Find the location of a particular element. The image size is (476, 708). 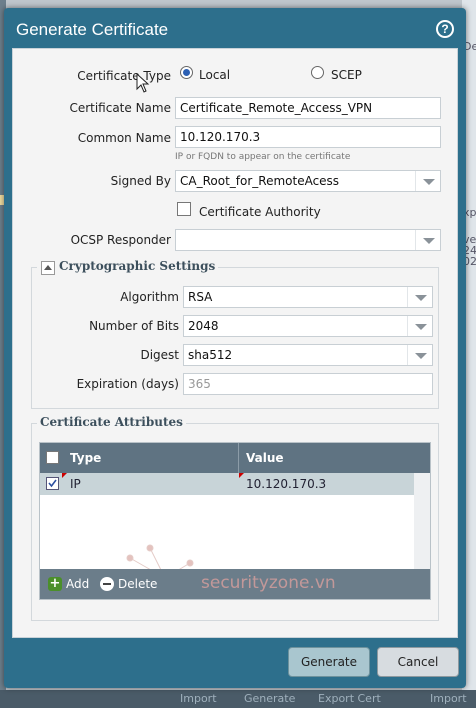

add-icon: + is located at coordinates (55, 584).